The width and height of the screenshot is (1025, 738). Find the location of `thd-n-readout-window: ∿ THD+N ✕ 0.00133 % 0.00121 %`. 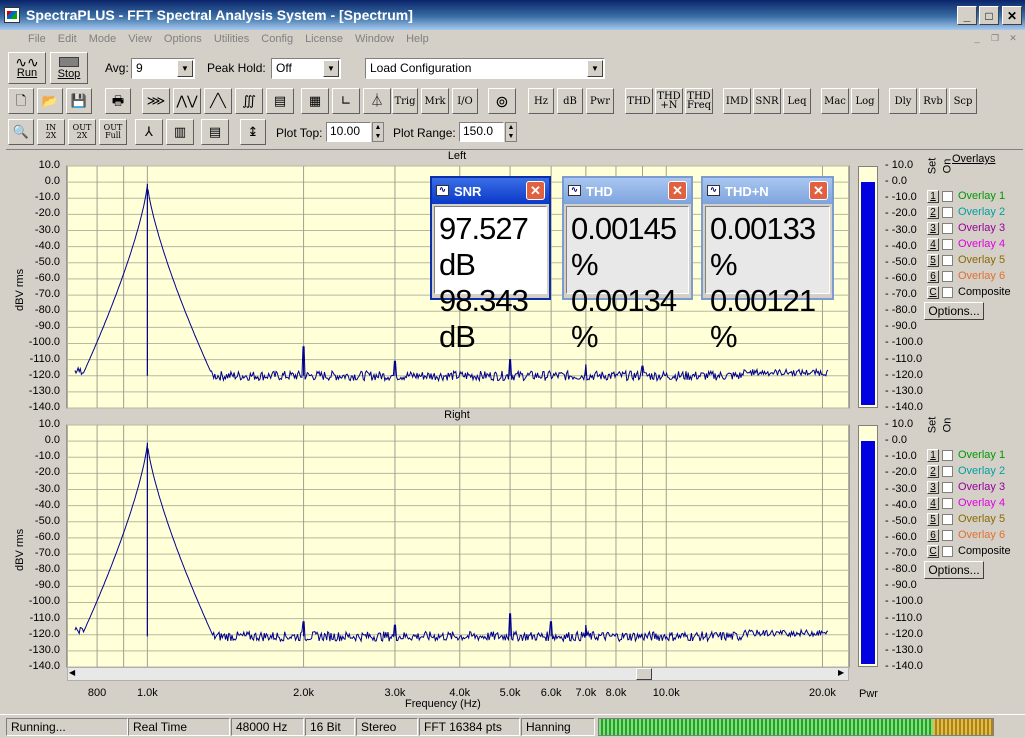

thd-n-readout-window: ∿ THD+N ✕ 0.00133 % 0.00121 % is located at coordinates (767, 265).